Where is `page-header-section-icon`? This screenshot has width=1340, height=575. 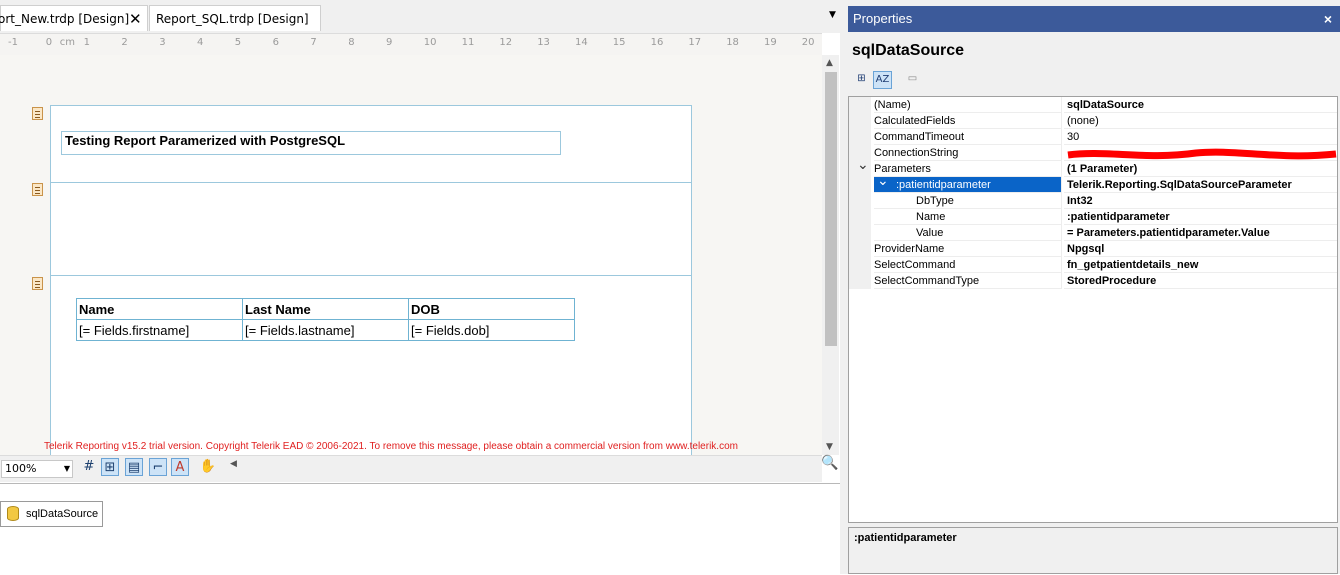 page-header-section-icon is located at coordinates (37, 113).